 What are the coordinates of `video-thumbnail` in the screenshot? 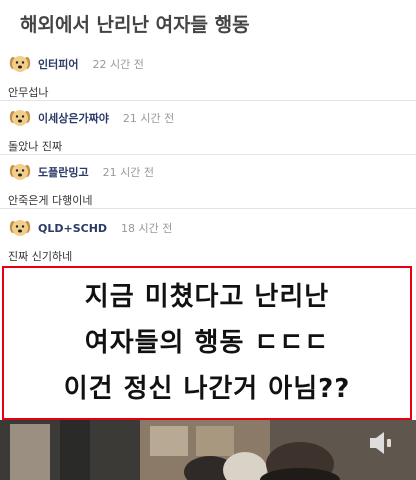 It's located at (208, 450).